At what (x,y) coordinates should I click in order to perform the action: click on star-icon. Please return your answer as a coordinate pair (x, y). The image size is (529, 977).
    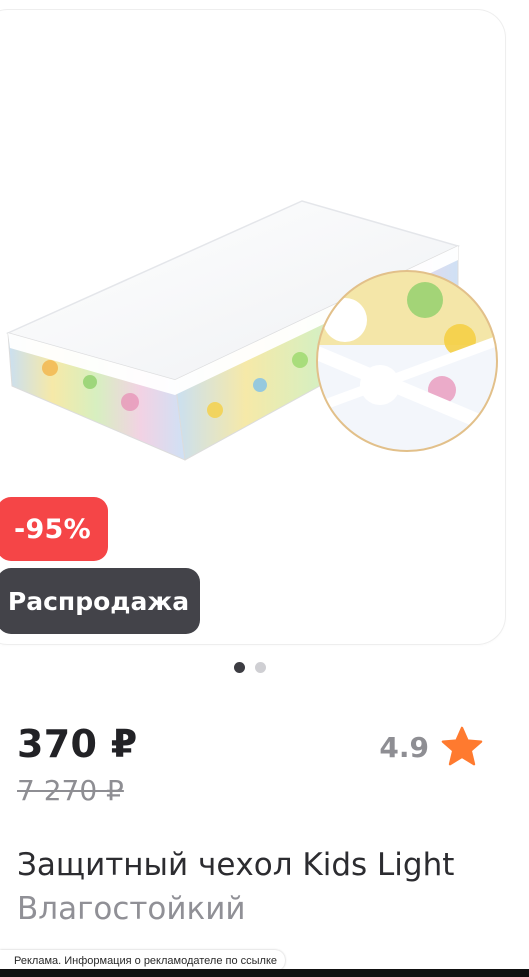
    Looking at the image, I should click on (462, 746).